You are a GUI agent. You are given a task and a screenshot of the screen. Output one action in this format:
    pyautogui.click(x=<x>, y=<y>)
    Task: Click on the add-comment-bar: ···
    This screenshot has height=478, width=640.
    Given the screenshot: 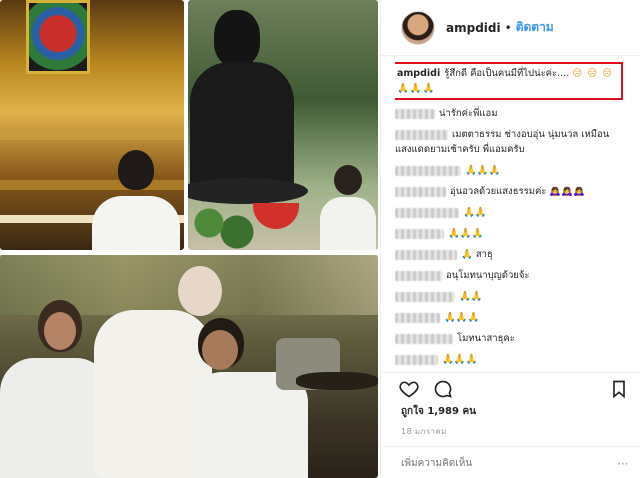 What is the action you would take?
    pyautogui.click(x=510, y=462)
    